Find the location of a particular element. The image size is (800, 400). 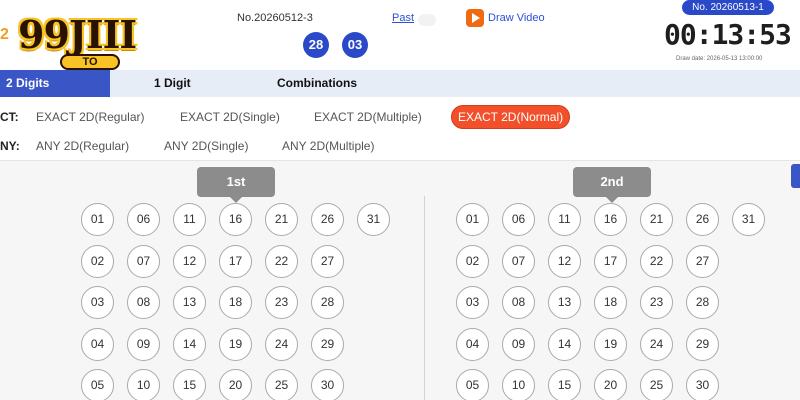

option-exact-2d-regular: EXACT 2D(Regular) is located at coordinates (90, 117).